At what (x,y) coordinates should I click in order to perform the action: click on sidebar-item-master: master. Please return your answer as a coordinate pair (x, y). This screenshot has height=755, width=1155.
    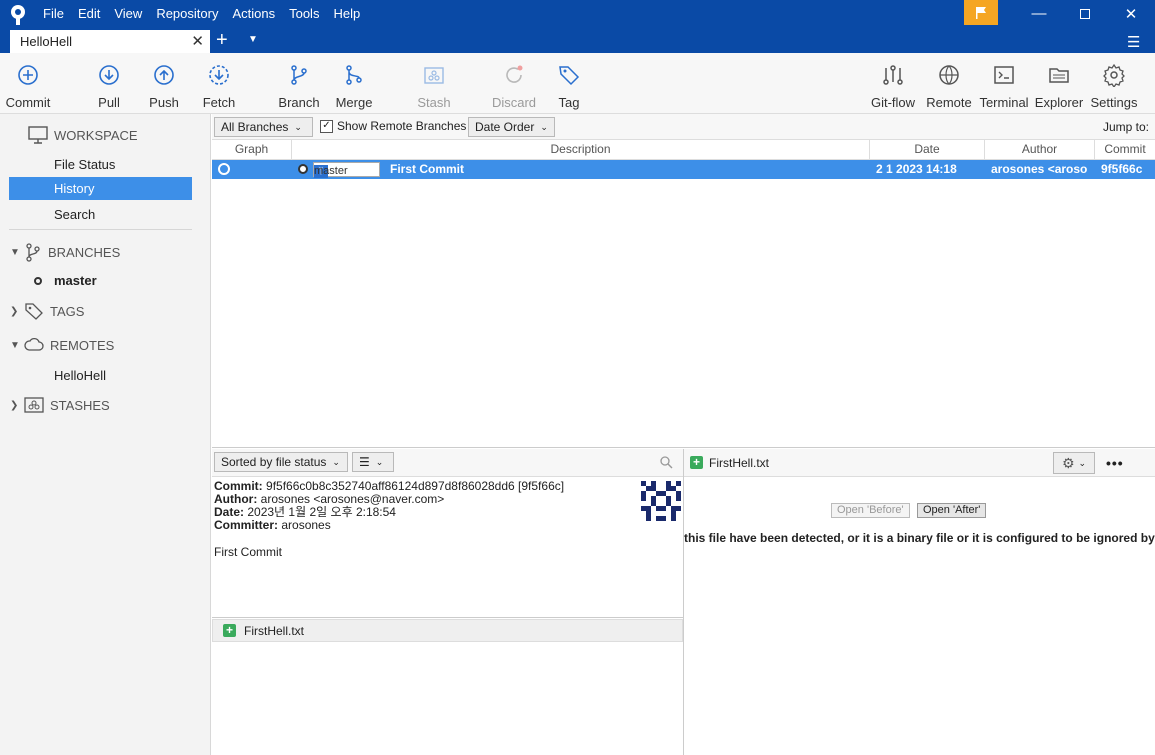
    Looking at the image, I should click on (100, 280).